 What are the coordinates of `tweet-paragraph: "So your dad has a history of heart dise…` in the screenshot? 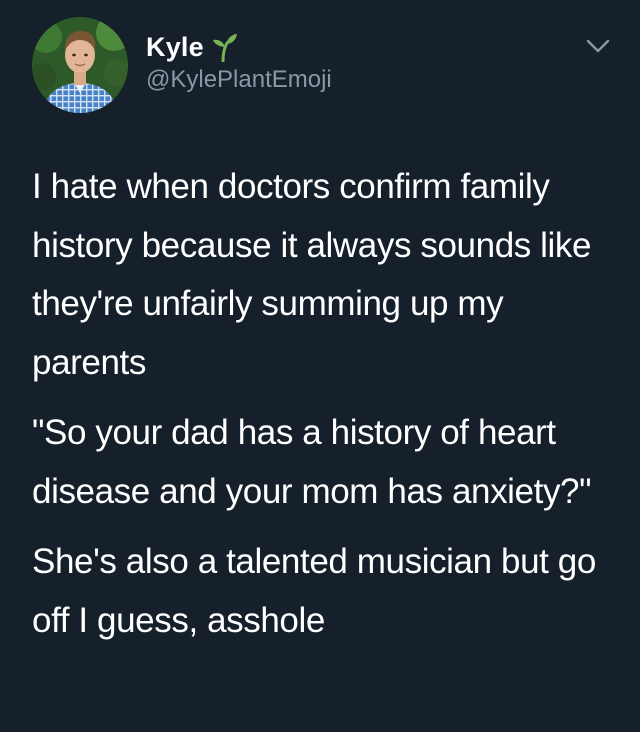 It's located at (312, 462).